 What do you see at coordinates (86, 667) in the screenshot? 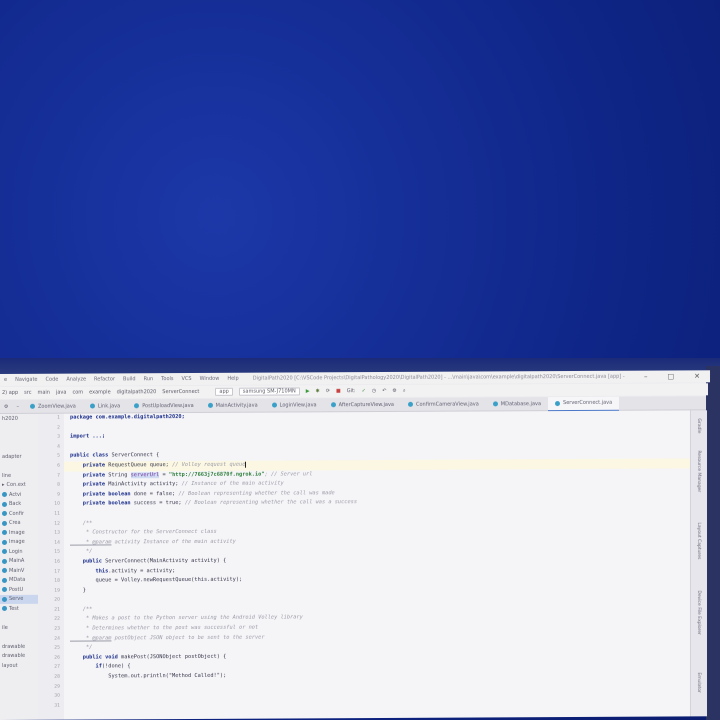
I see `keyword: if` at bounding box center [86, 667].